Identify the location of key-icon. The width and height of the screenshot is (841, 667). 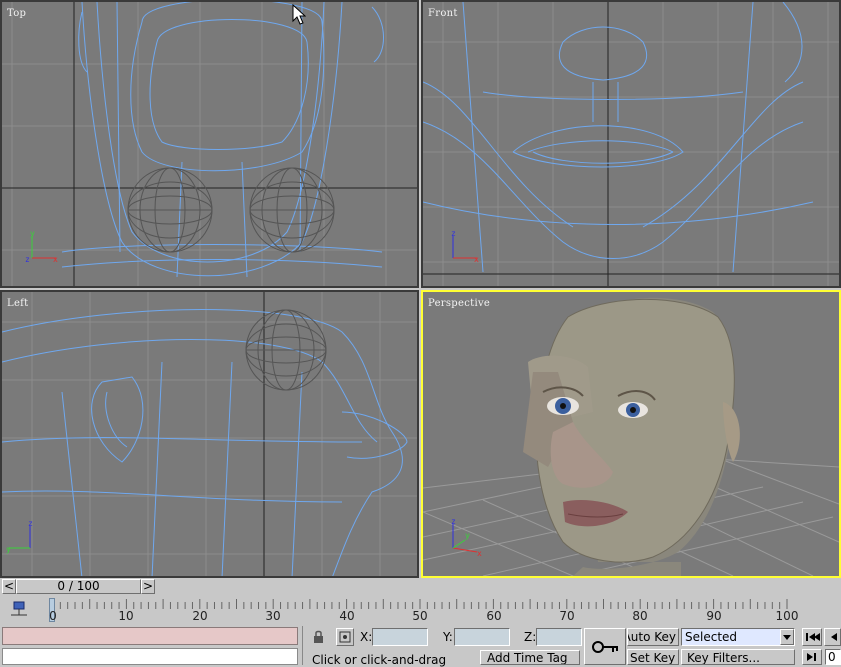
(605, 647).